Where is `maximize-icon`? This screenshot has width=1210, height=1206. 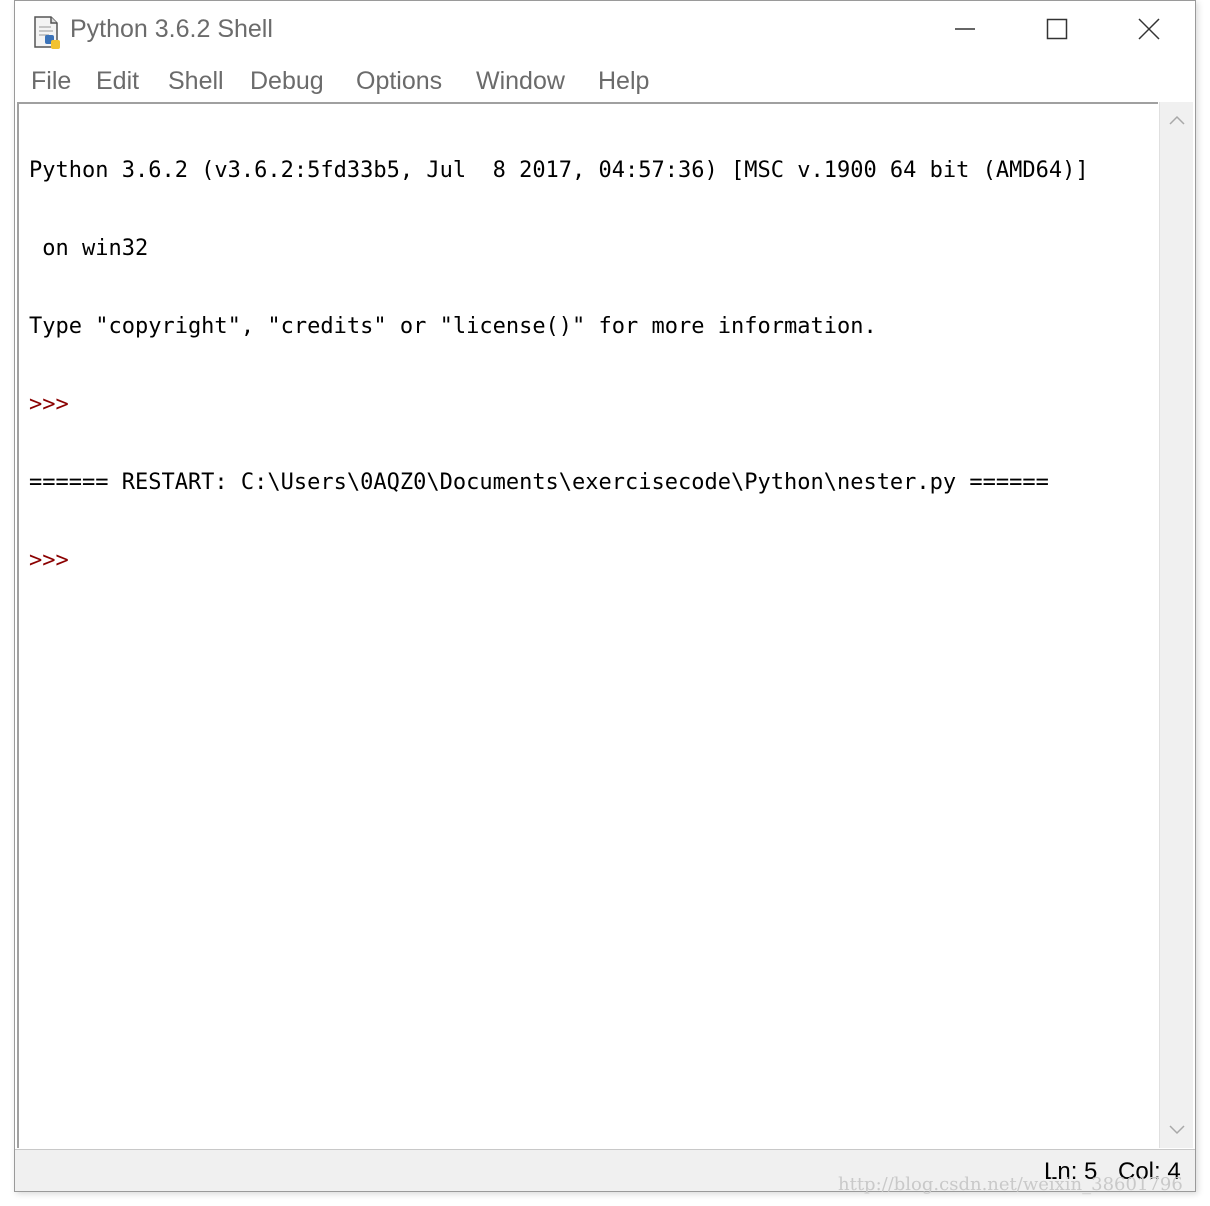 maximize-icon is located at coordinates (1057, 31).